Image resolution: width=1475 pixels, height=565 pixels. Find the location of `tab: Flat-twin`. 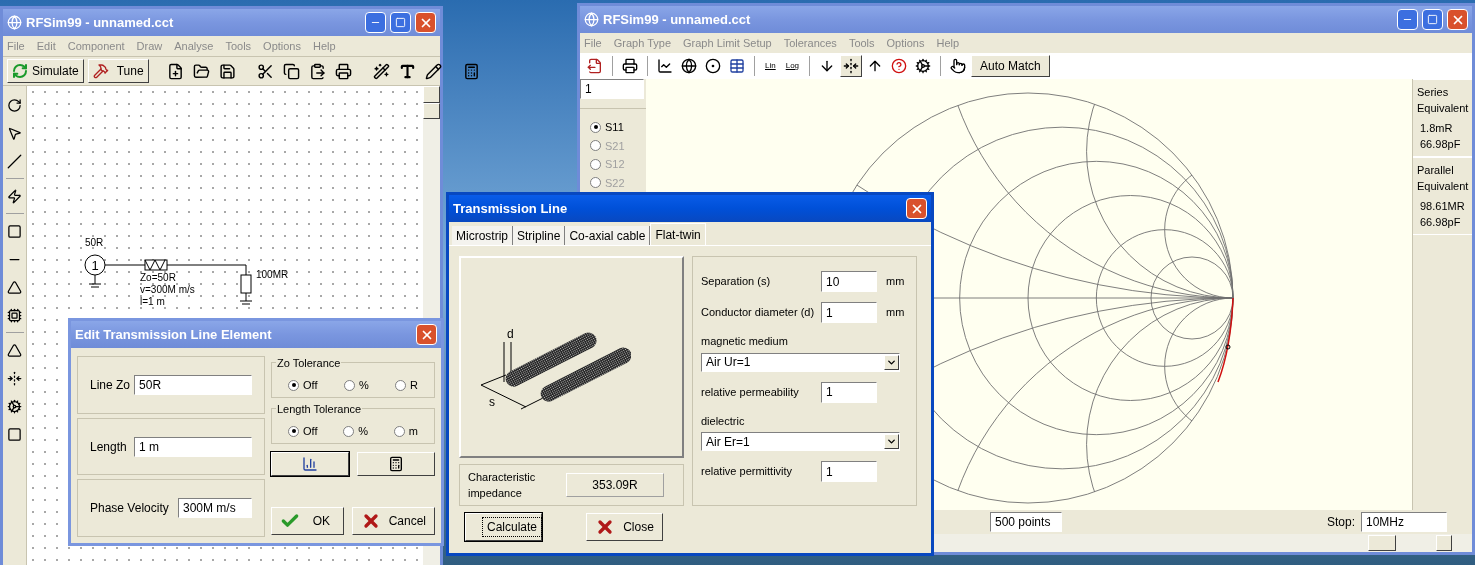

tab: Flat-twin is located at coordinates (678, 234).